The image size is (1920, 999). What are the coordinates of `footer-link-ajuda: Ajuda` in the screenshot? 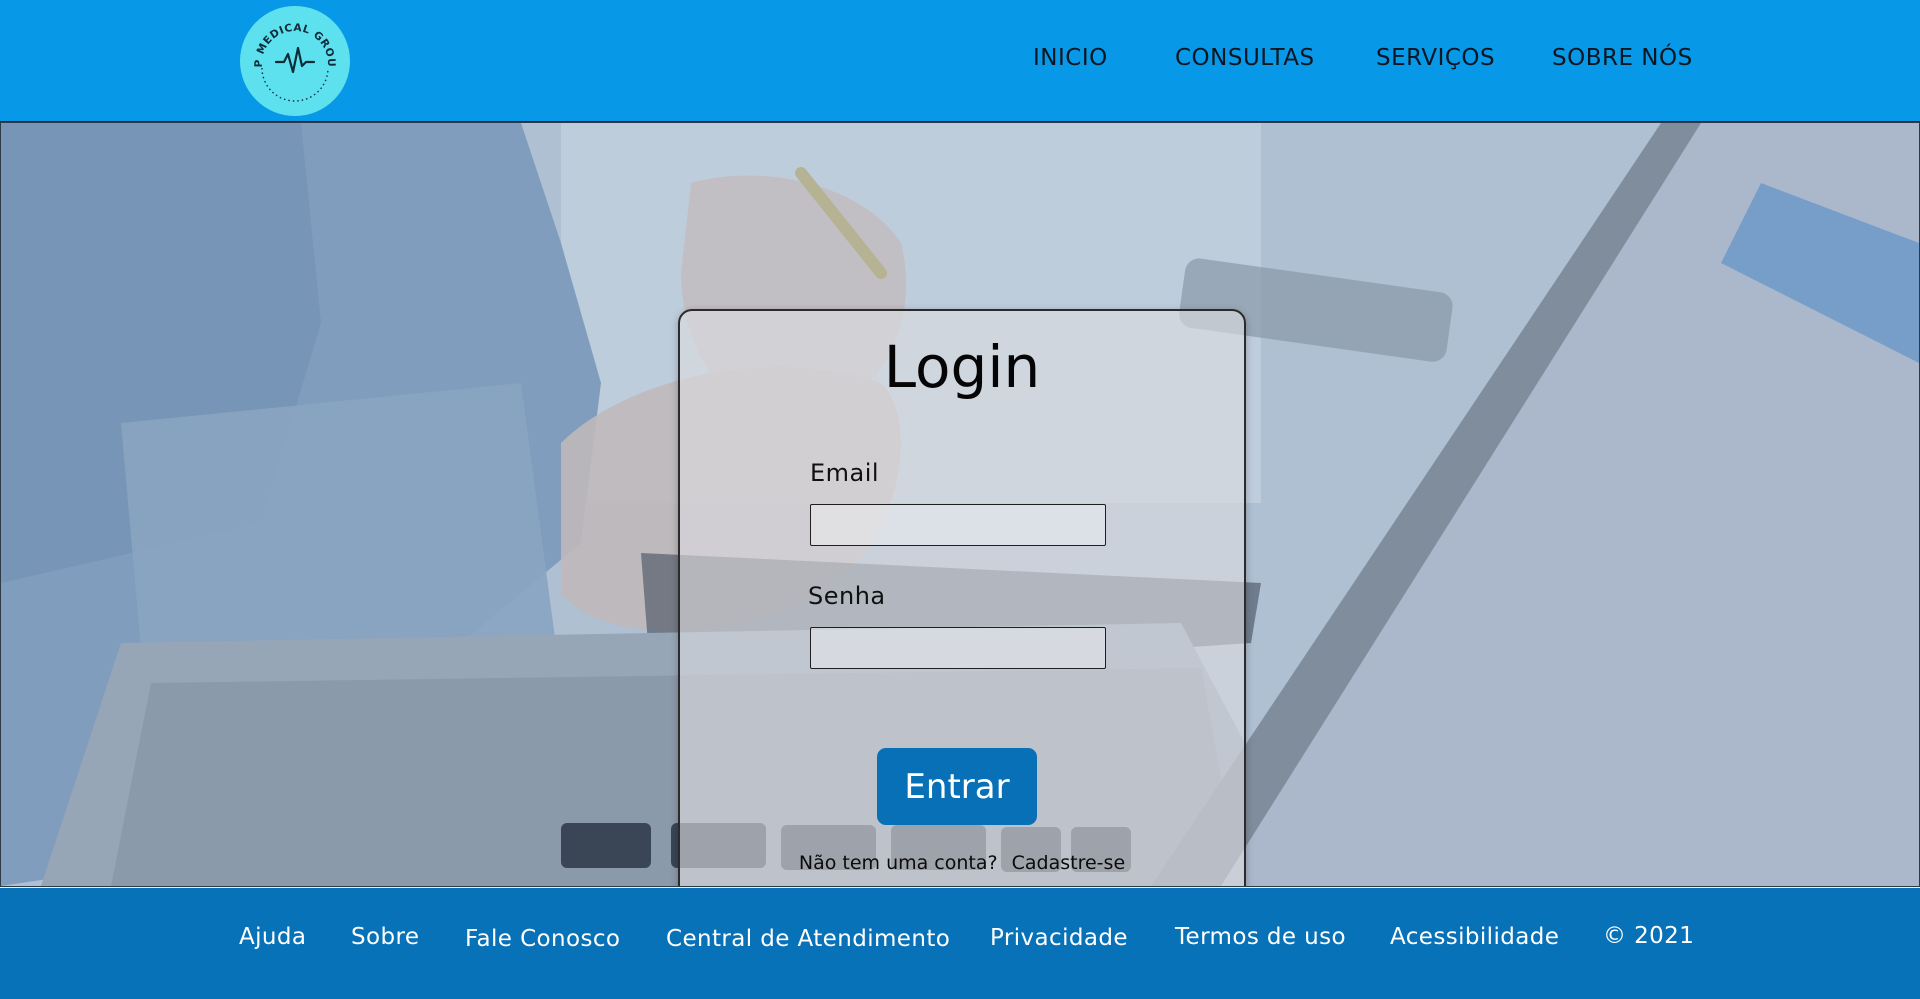 It's located at (272, 937).